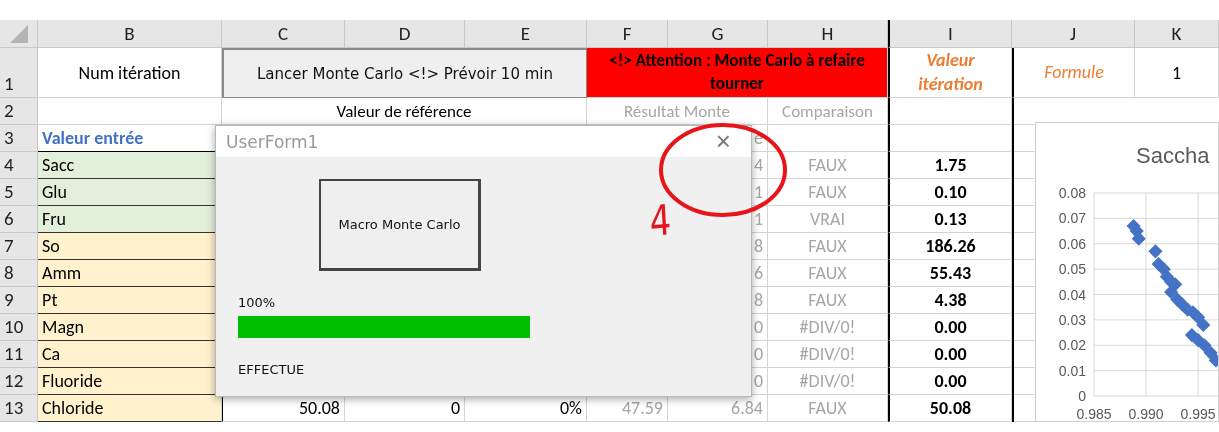 This screenshot has width=1219, height=432. What do you see at coordinates (950, 73) in the screenshot?
I see `table-cell: Valeur itération` at bounding box center [950, 73].